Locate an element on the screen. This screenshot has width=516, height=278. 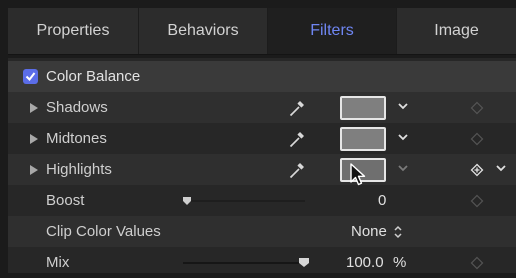
checkmark-icon is located at coordinates (30, 77).